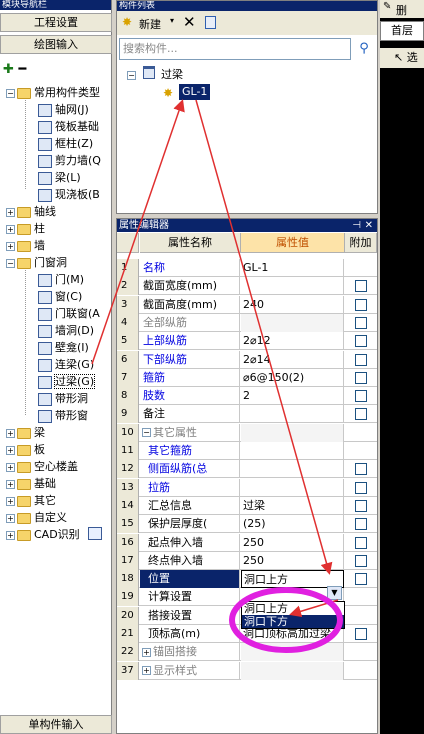 The height and width of the screenshot is (734, 424). Describe the element at coordinates (286, 620) in the screenshot. I see `highlight-circle` at that location.